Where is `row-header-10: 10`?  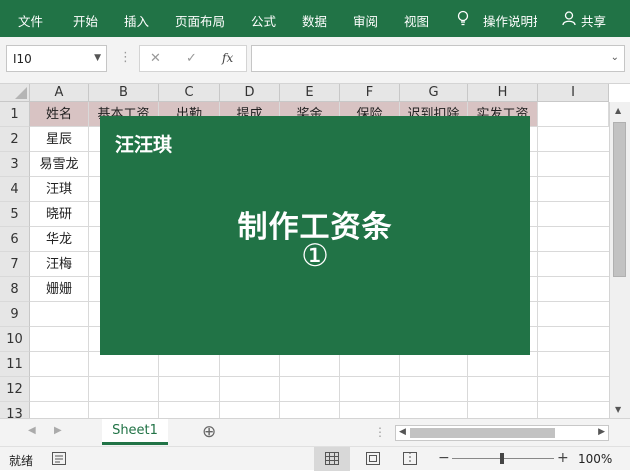 row-header-10: 10 is located at coordinates (15, 339).